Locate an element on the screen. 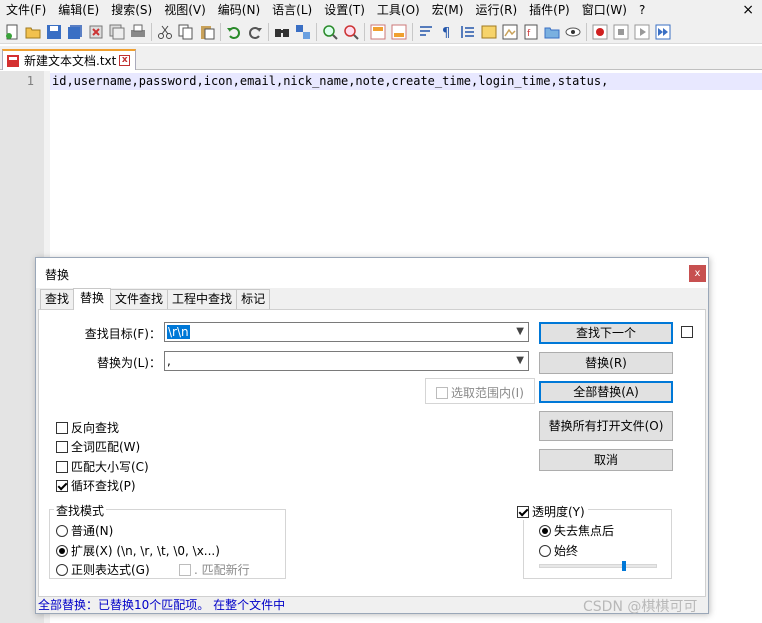  stop-record-icon is located at coordinates (621, 32).